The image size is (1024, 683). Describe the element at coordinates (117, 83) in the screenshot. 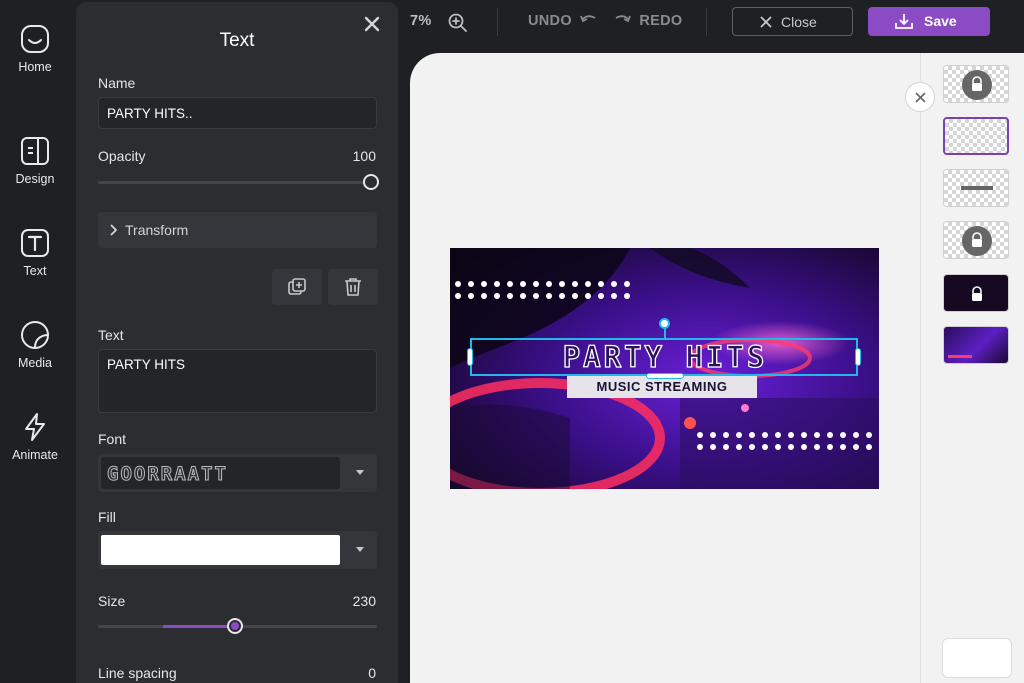

I see `name-label: Name` at that location.